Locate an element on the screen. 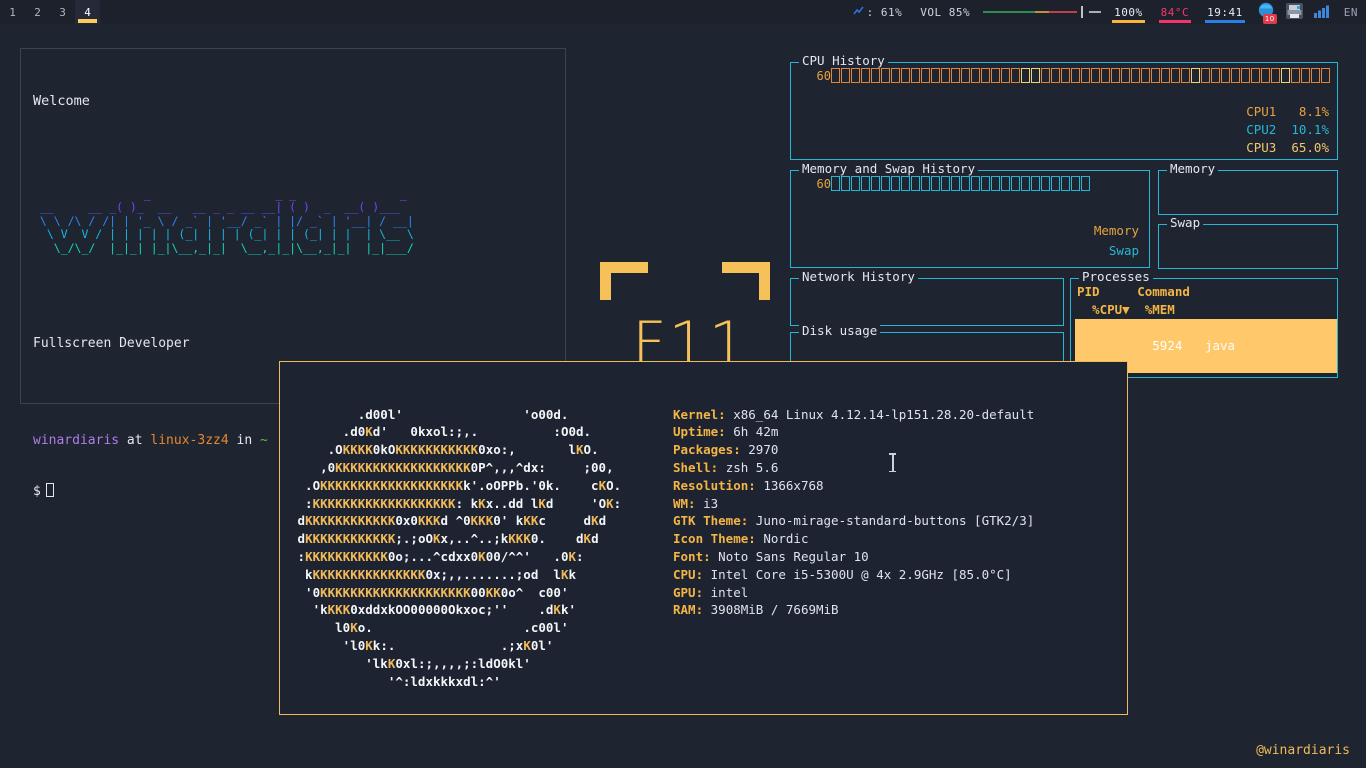 This screenshot has height=768, width=1366. ascii-line-1: _ _ _ _ is located at coordinates (241, 194).